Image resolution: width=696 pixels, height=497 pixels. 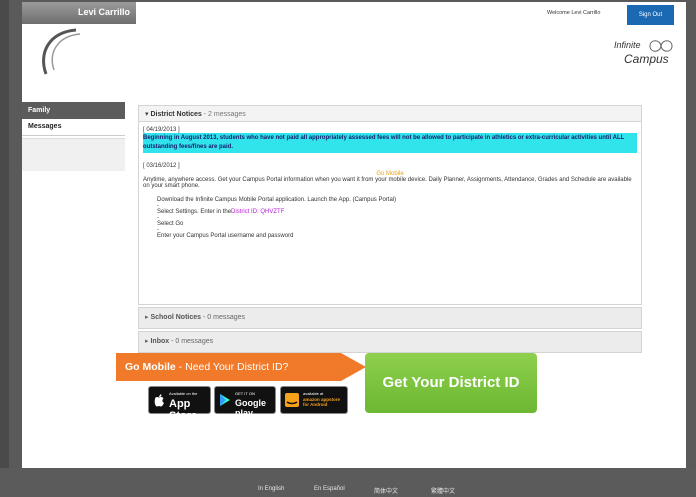 I want to click on school-notices-title: School Notices, so click(x=176, y=317).